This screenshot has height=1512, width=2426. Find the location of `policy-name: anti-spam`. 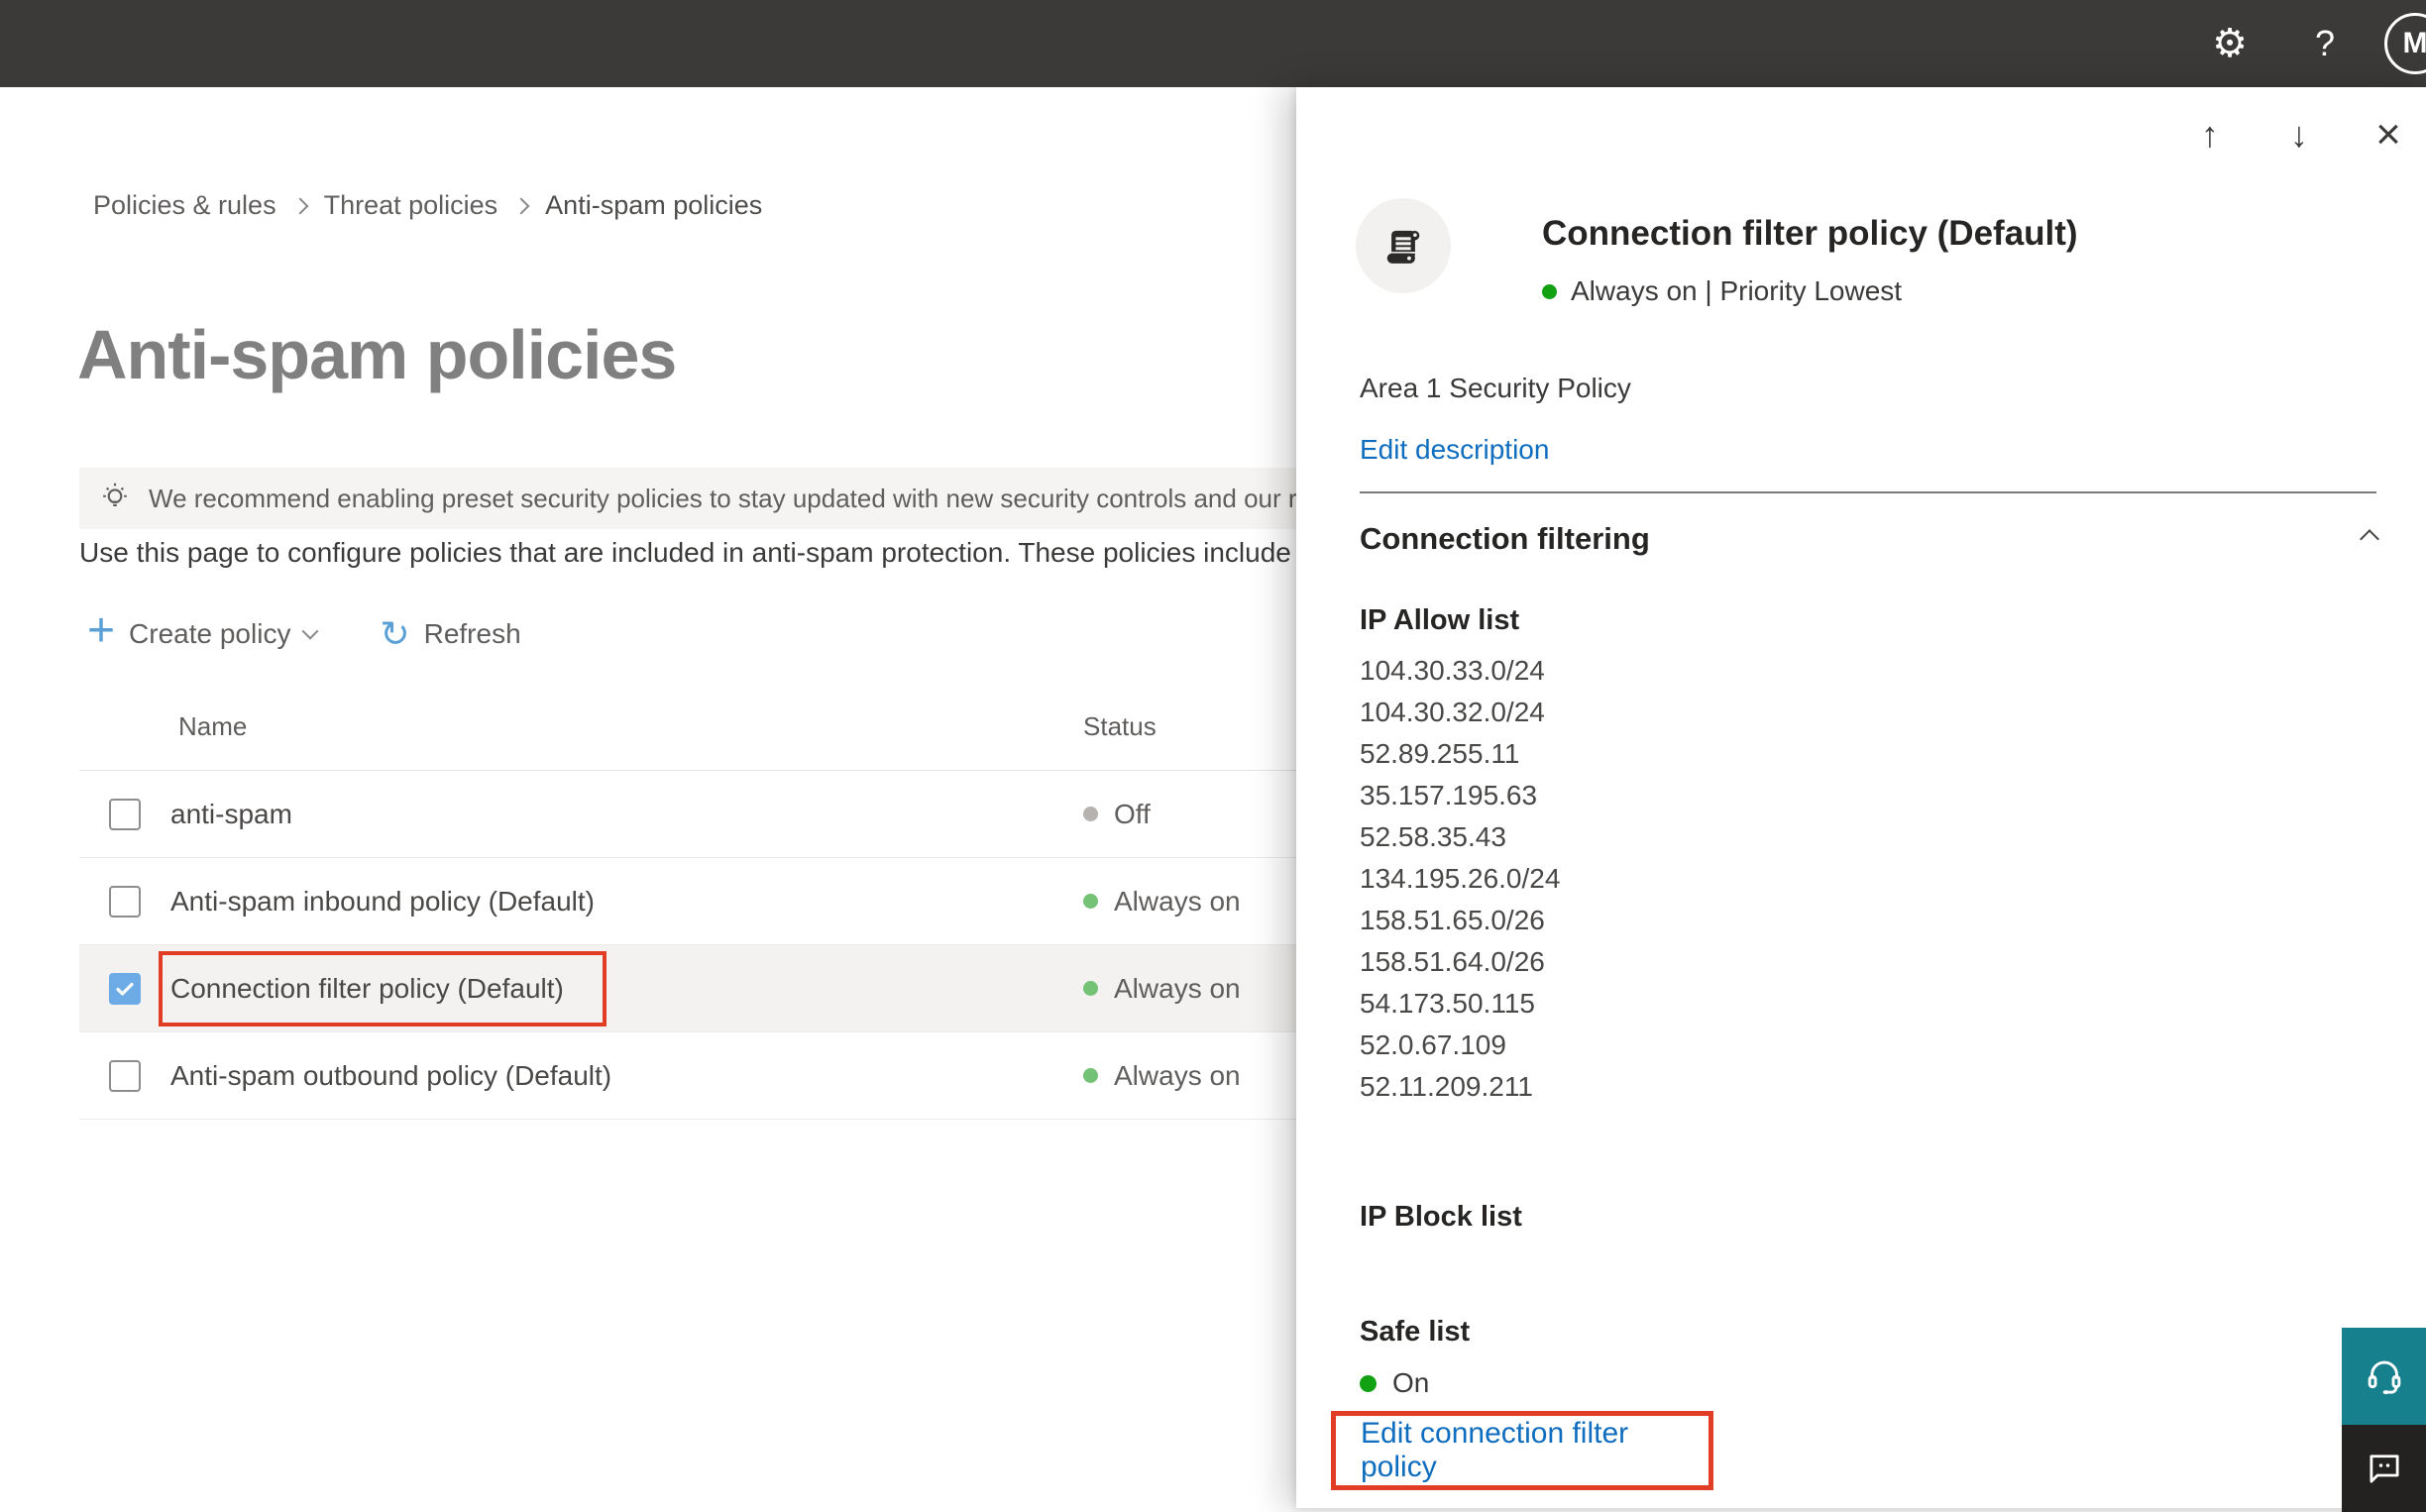

policy-name: anti-spam is located at coordinates (231, 813).